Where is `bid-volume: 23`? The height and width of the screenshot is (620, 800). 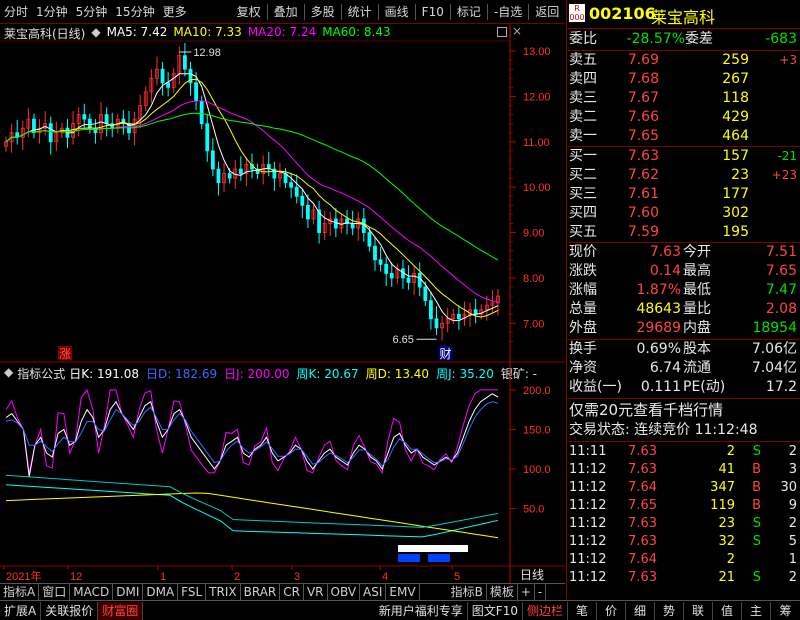 bid-volume: 23 is located at coordinates (740, 175).